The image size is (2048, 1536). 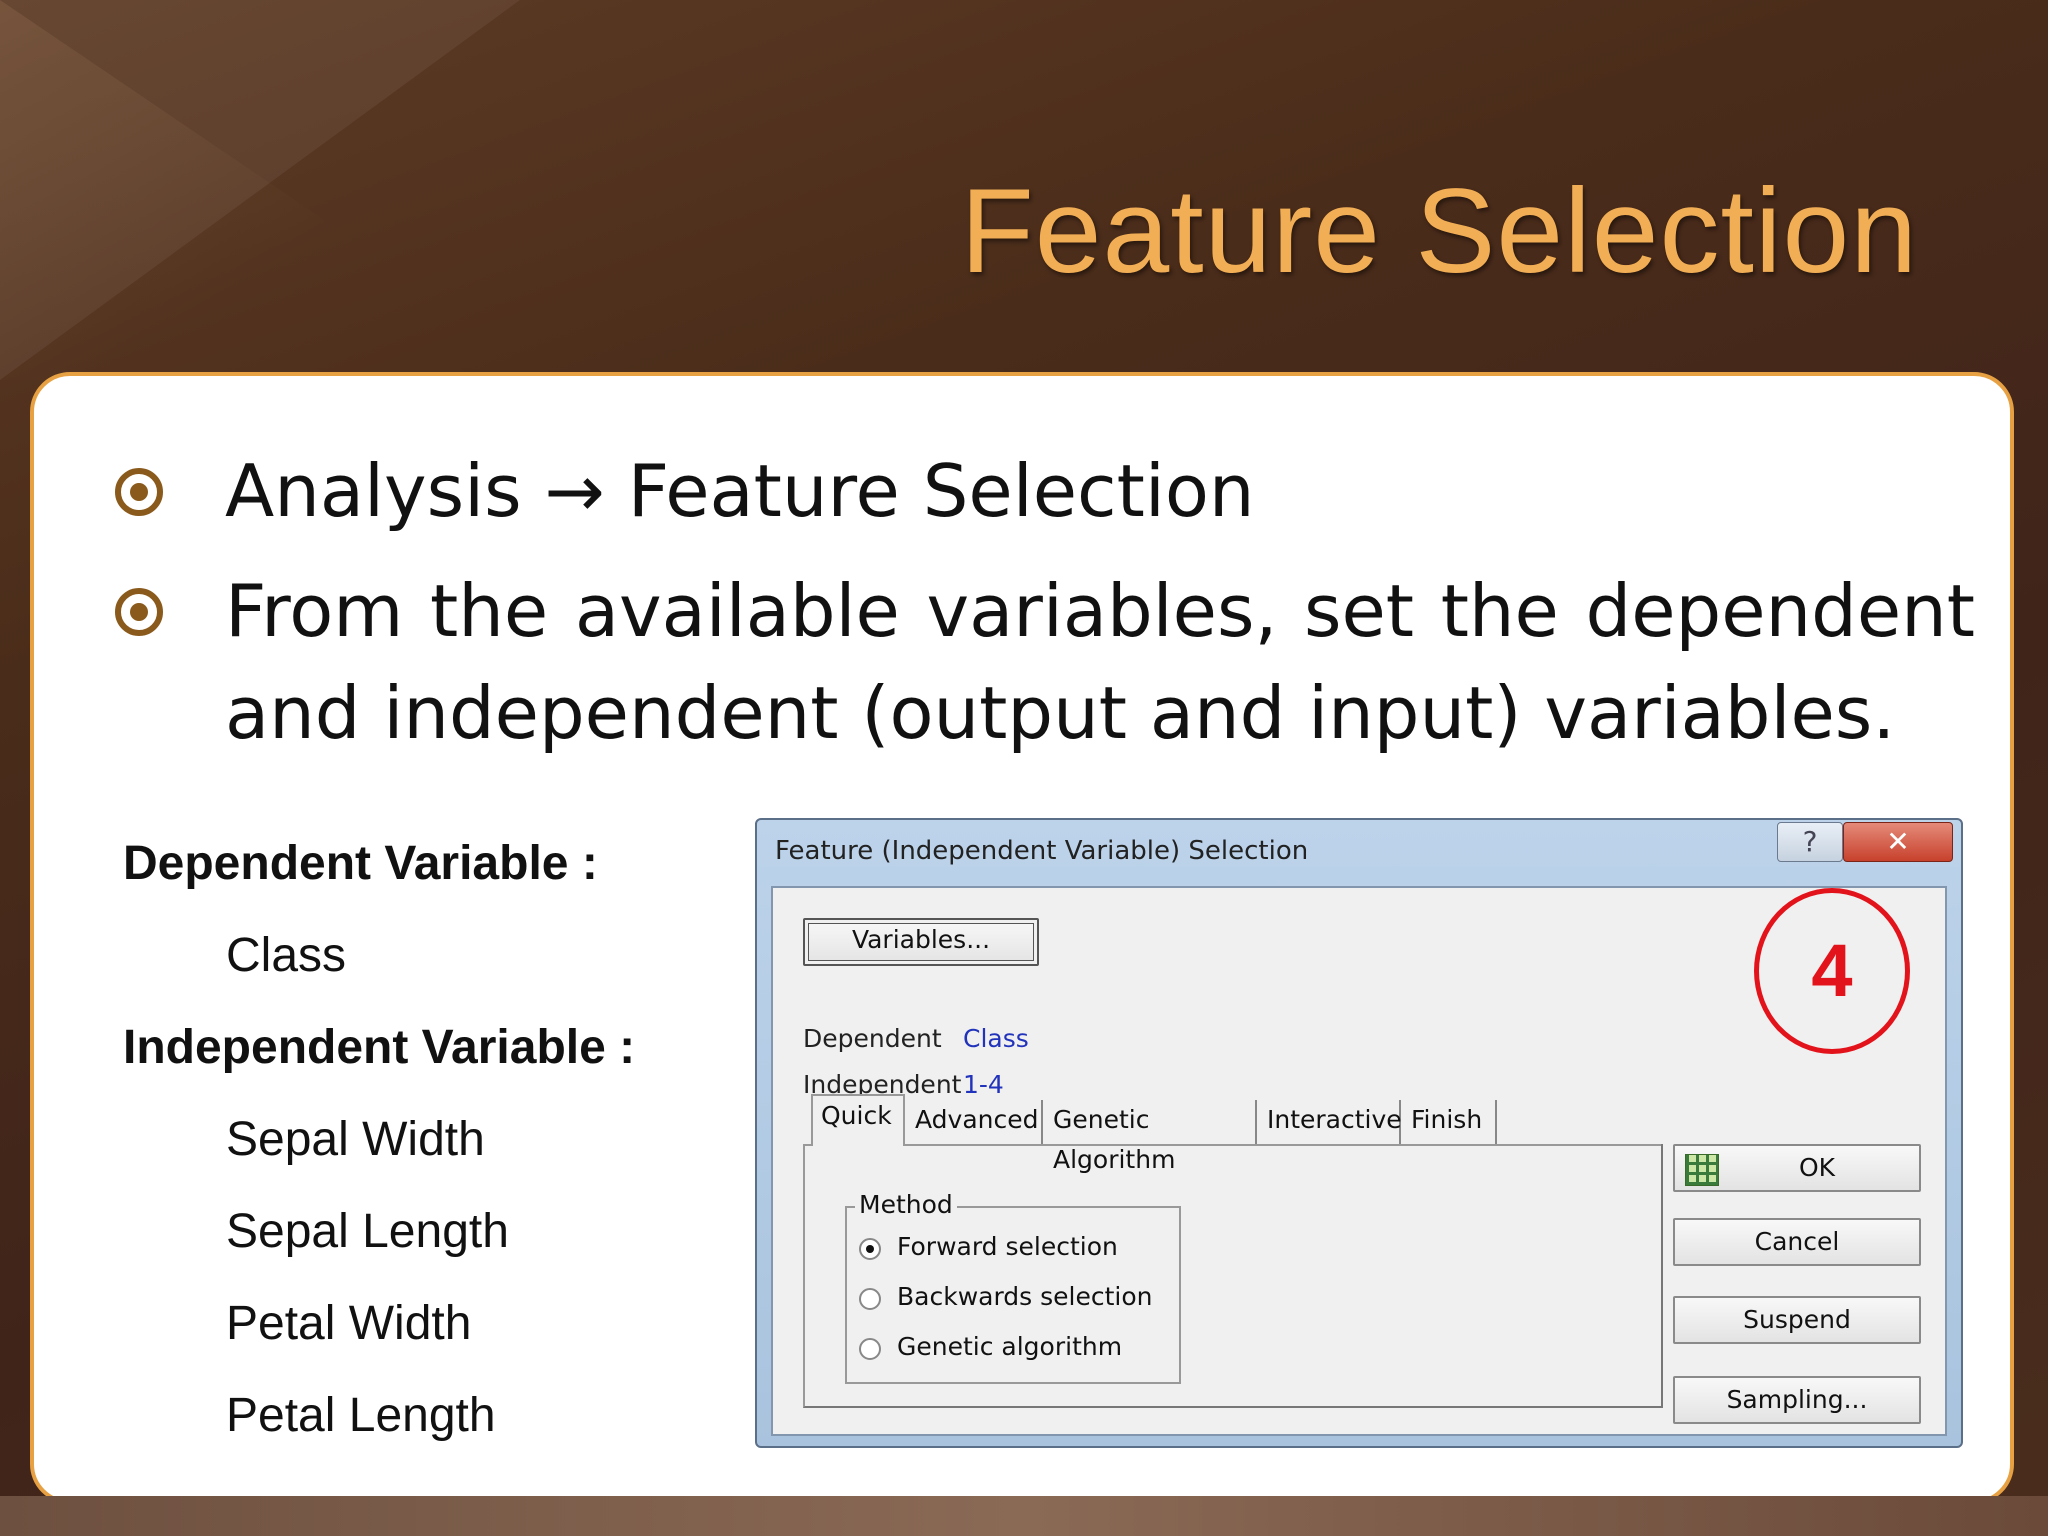 I want to click on bottom-band, so click(x=1024, y=1516).